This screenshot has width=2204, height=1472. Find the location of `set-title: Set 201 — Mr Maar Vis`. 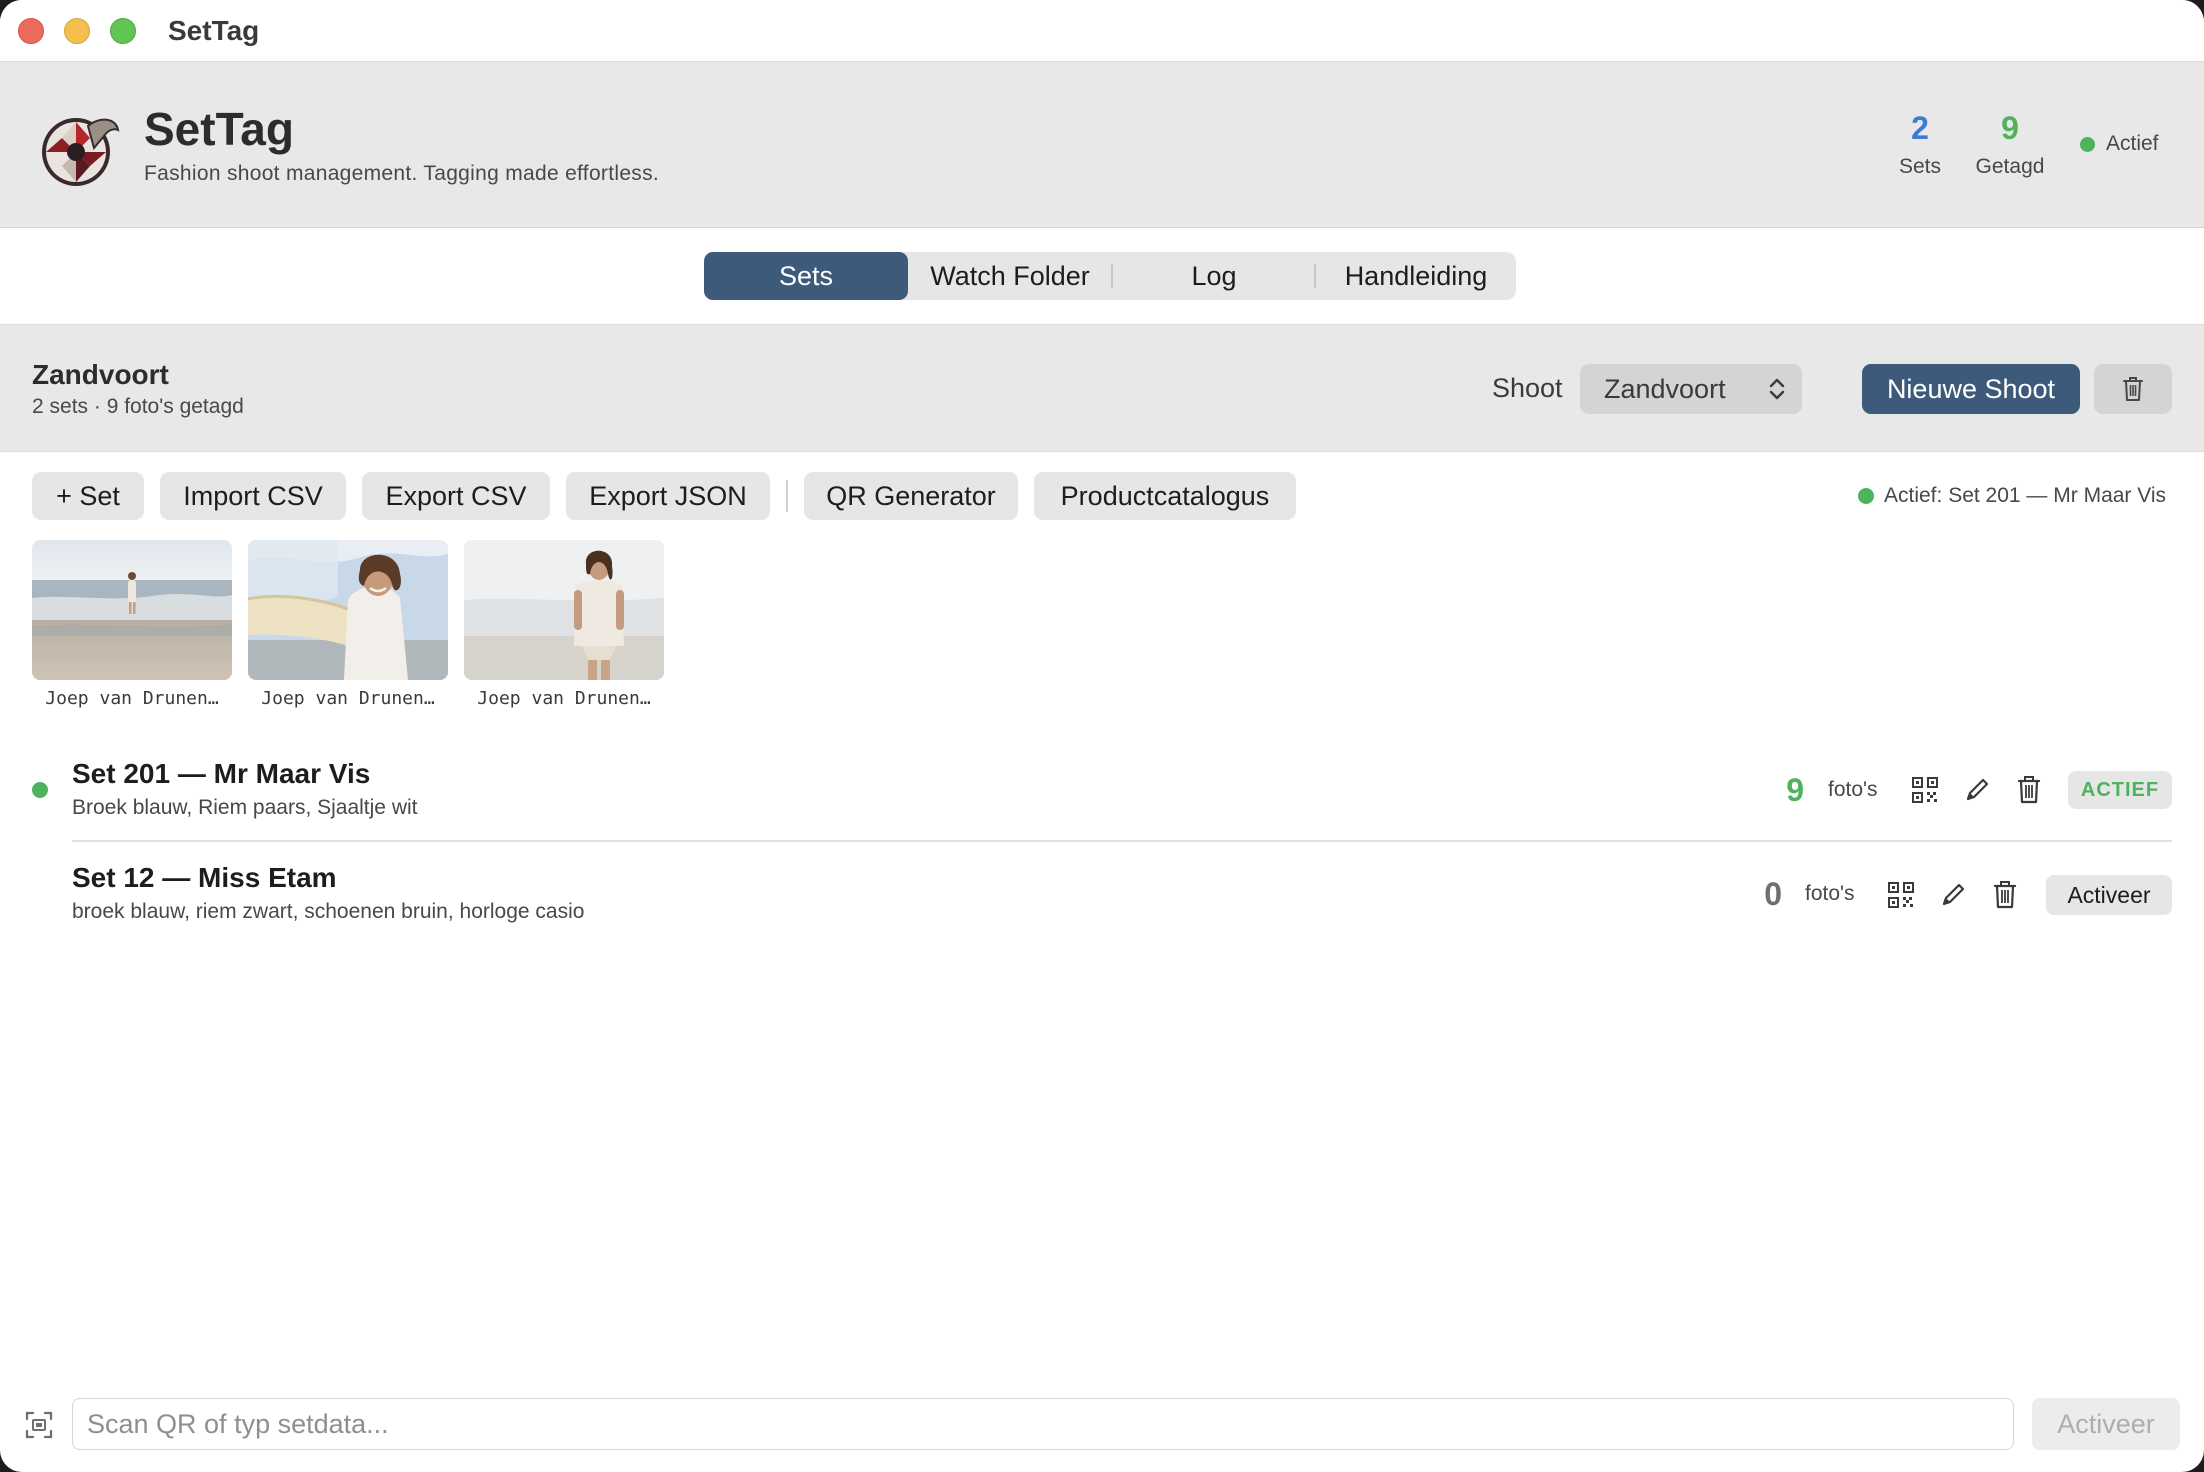

set-title: Set 201 — Mr Maar Vis is located at coordinates (221, 773).